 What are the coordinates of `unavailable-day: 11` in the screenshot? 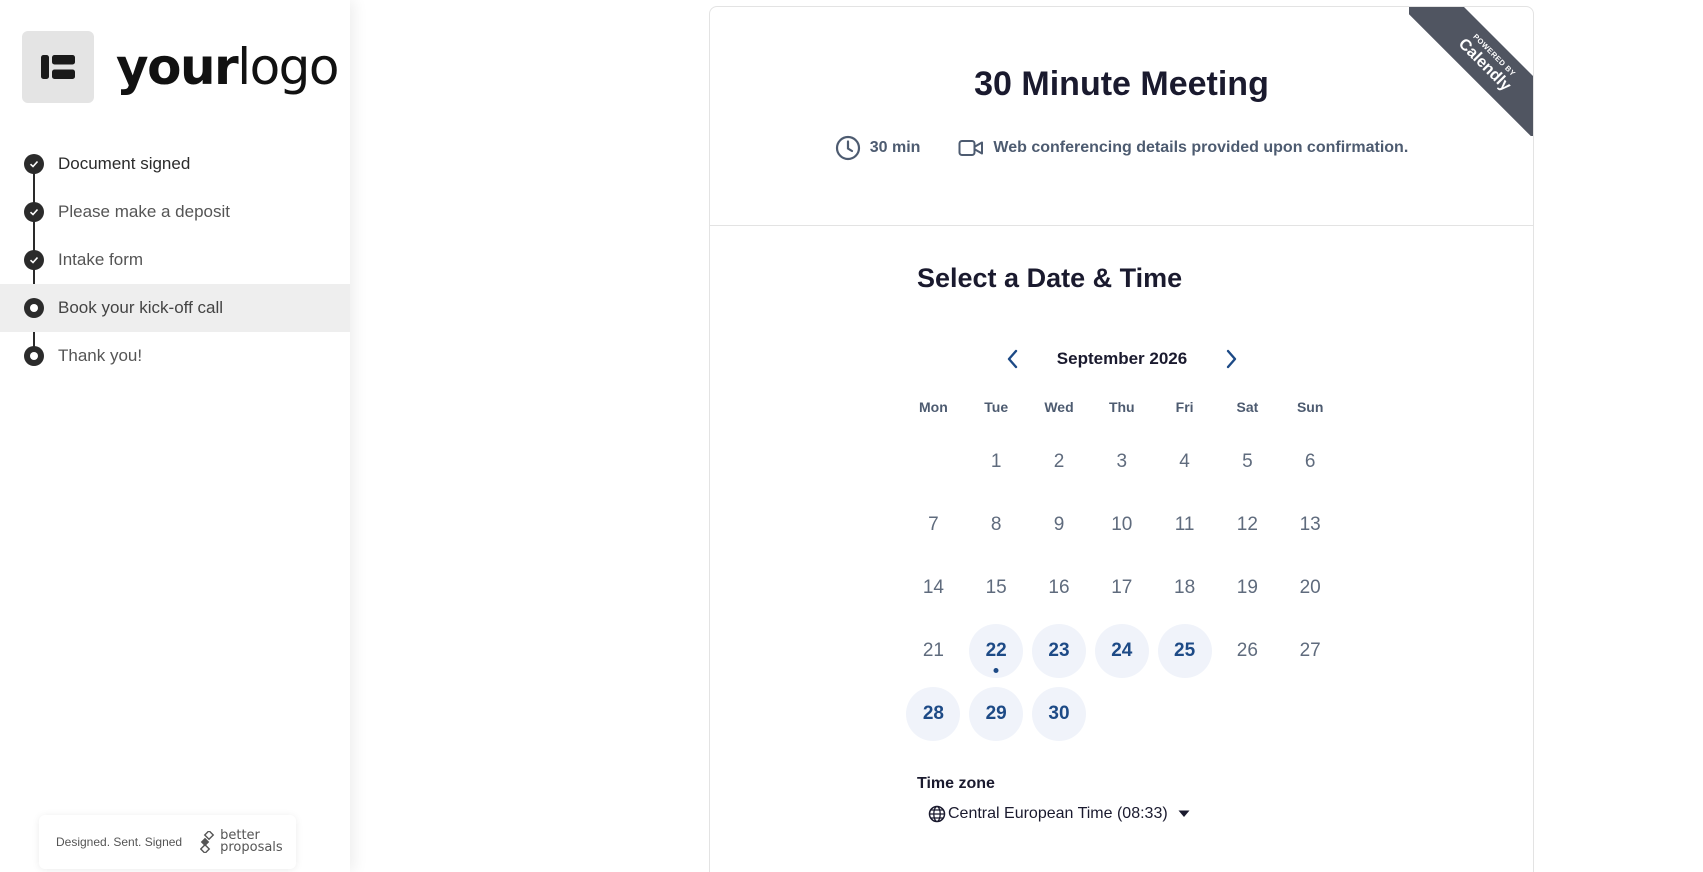 It's located at (1184, 525).